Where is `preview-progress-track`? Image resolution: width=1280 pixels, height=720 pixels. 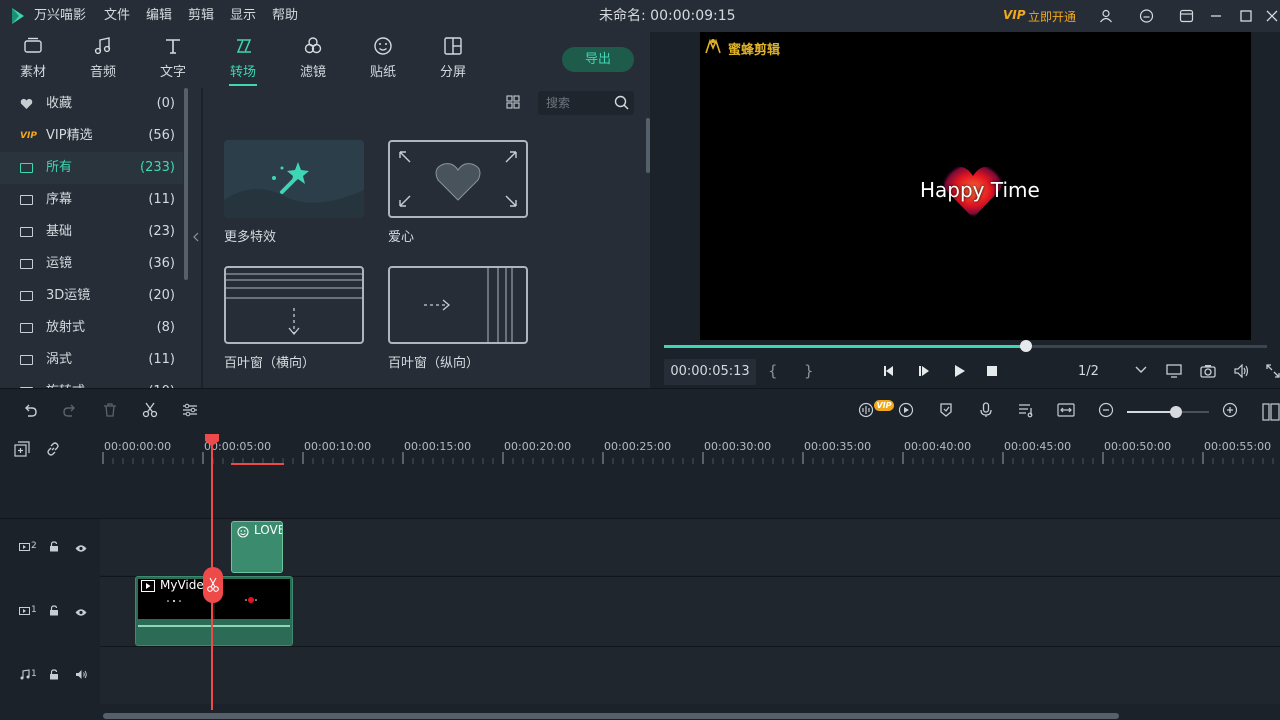 preview-progress-track is located at coordinates (965, 346).